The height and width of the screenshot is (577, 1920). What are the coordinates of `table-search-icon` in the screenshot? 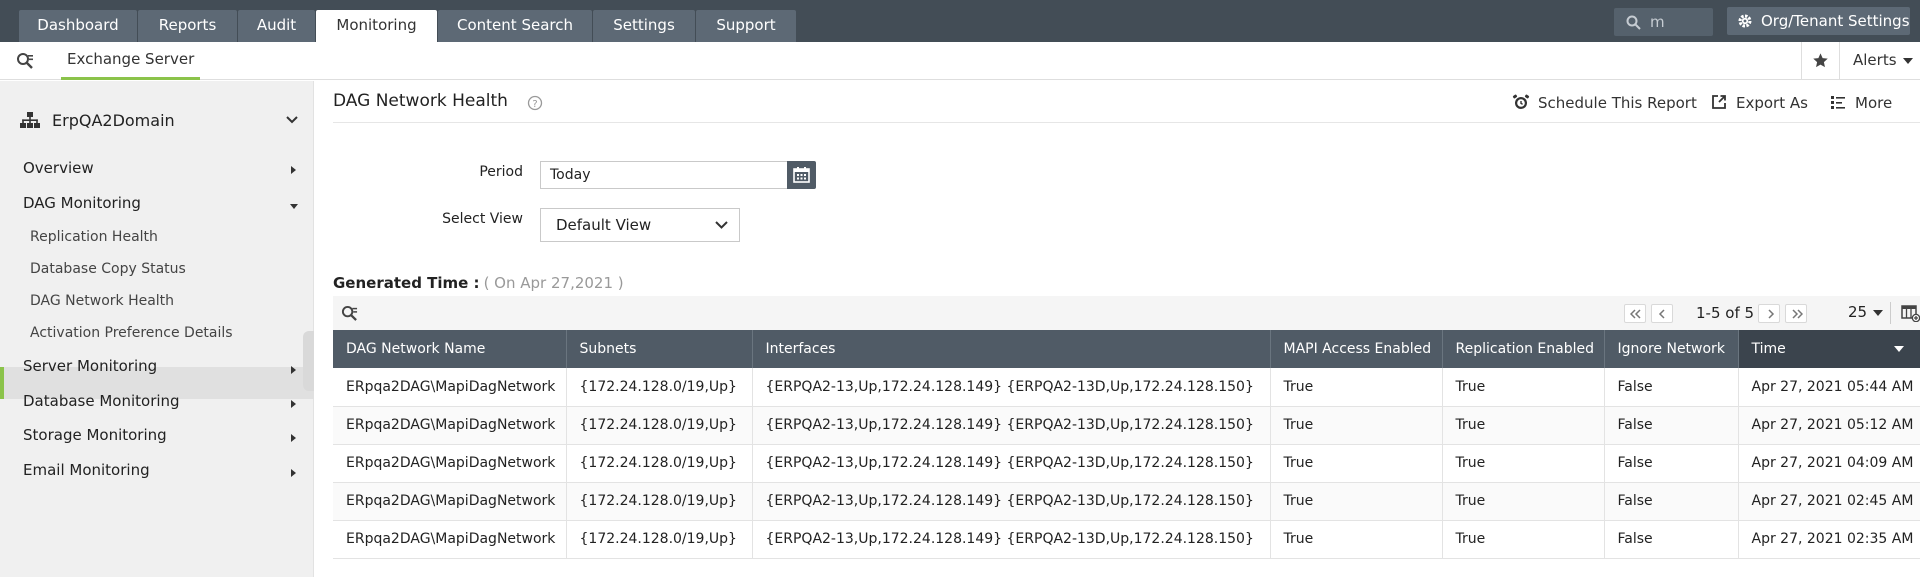 It's located at (349, 313).